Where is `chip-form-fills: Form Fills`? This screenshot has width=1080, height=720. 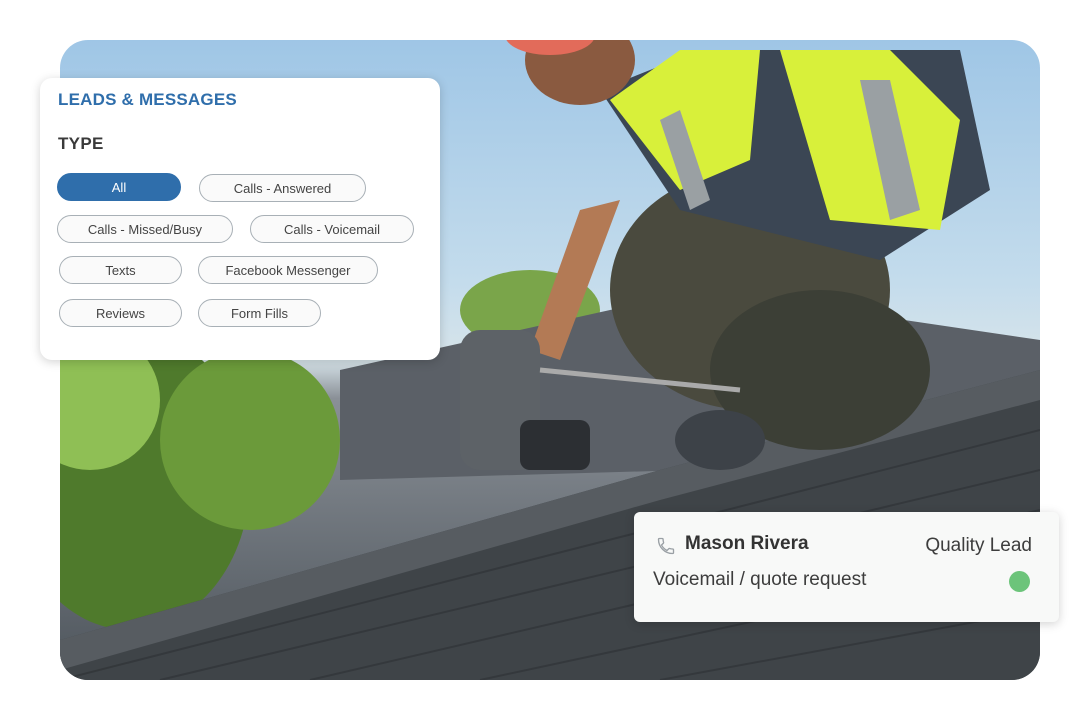
chip-form-fills: Form Fills is located at coordinates (259, 313).